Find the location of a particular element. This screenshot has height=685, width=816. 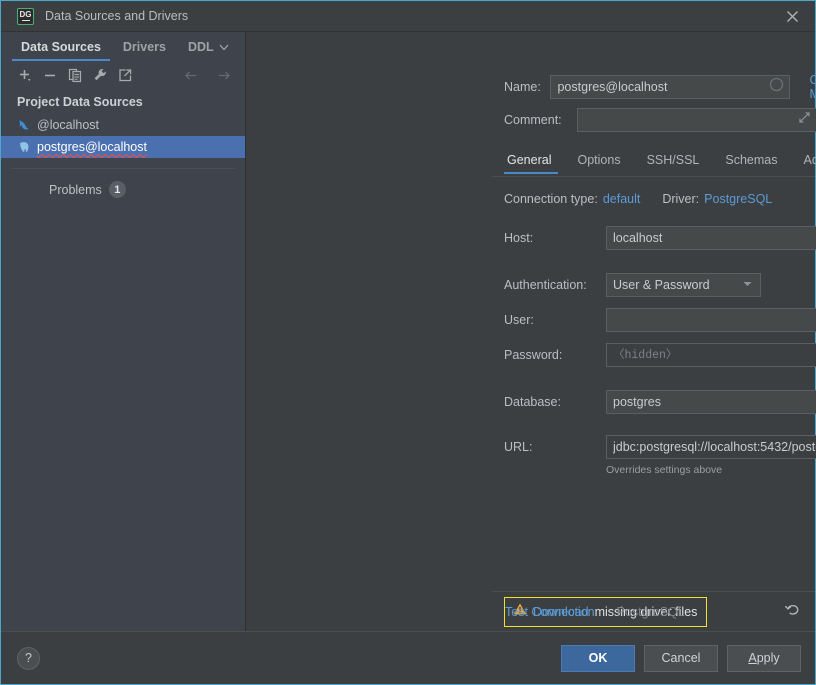

url-row: URL: is located at coordinates (660, 447).